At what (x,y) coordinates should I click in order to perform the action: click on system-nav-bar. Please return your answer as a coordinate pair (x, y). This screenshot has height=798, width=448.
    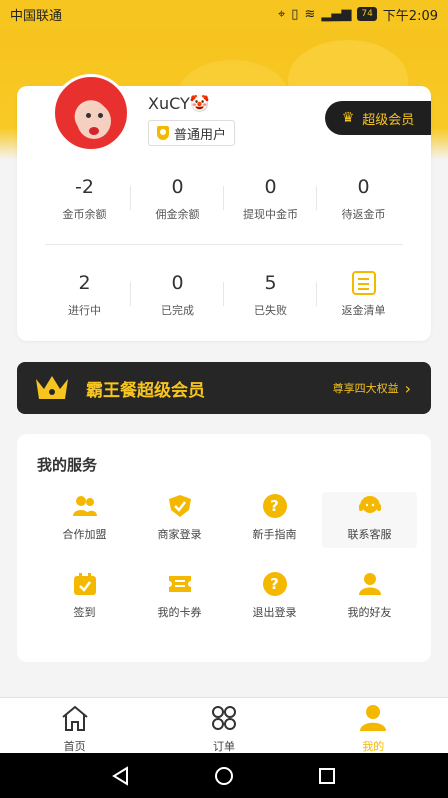
    Looking at the image, I should click on (224, 775).